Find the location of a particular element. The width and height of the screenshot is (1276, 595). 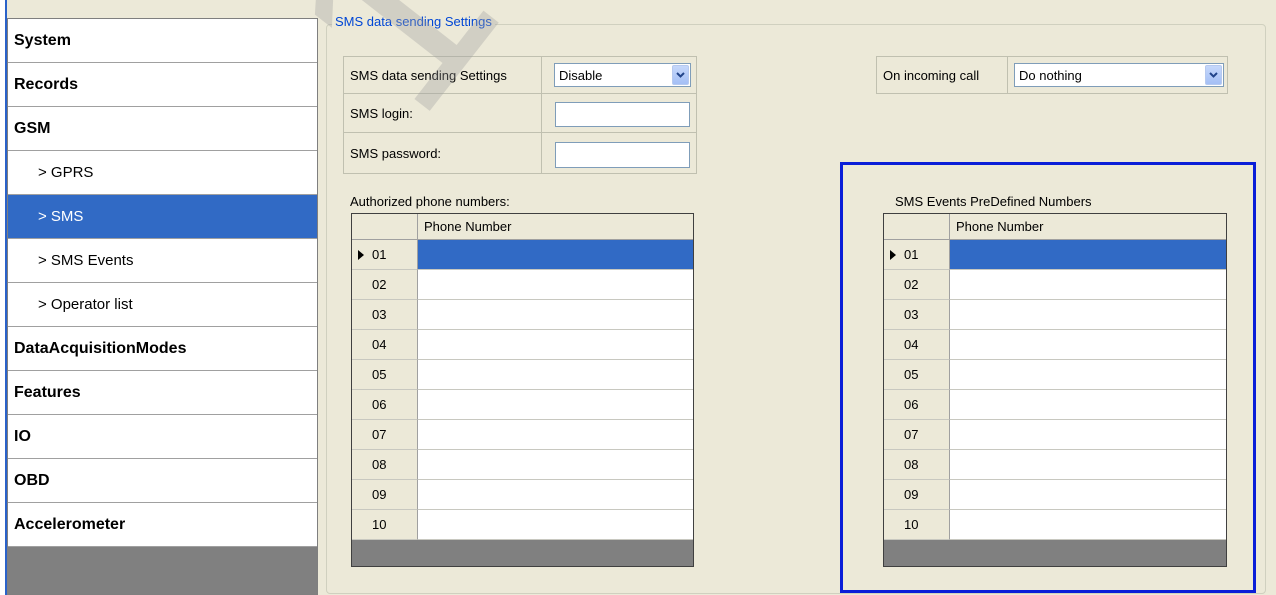

sidebar-item-features: Features is located at coordinates (162, 393).